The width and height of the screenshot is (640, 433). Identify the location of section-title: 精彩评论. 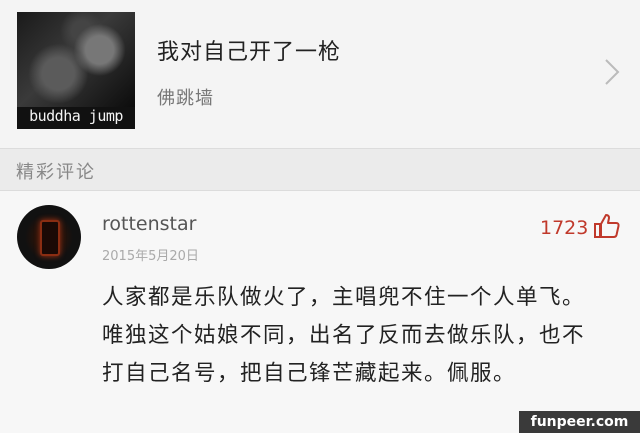
(56, 172).